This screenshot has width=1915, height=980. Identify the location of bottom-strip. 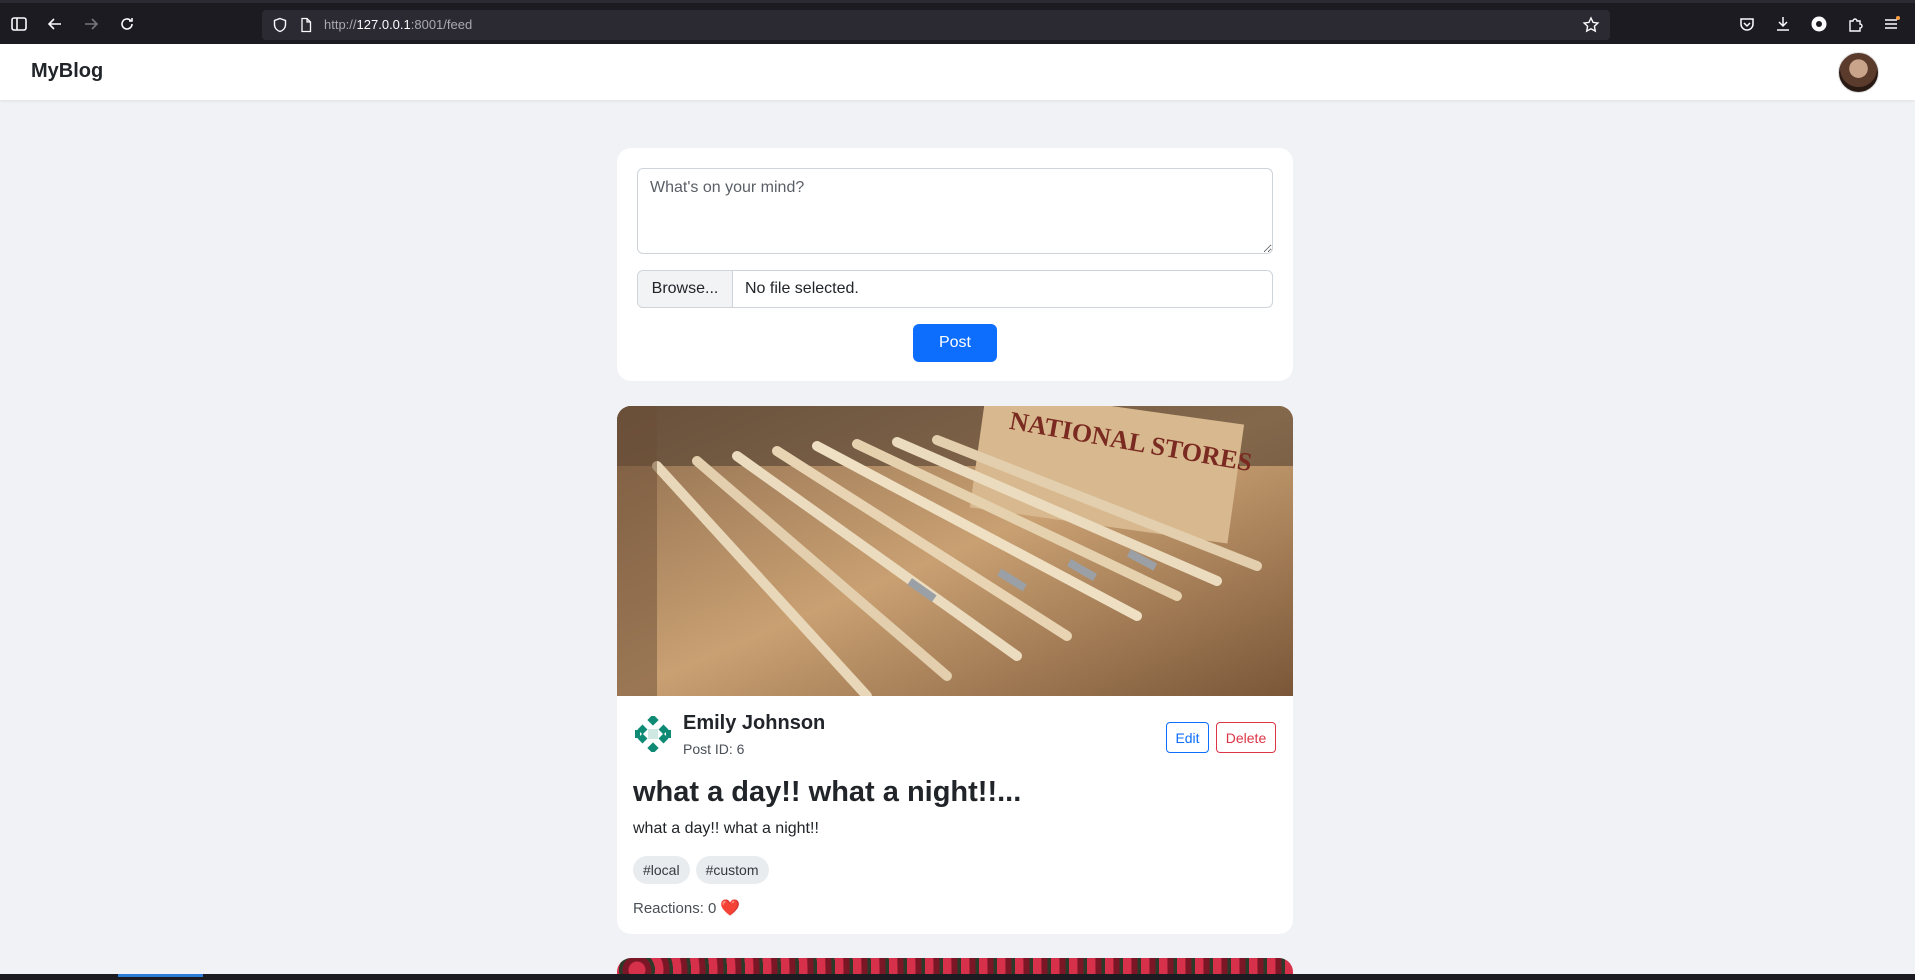
(957, 977).